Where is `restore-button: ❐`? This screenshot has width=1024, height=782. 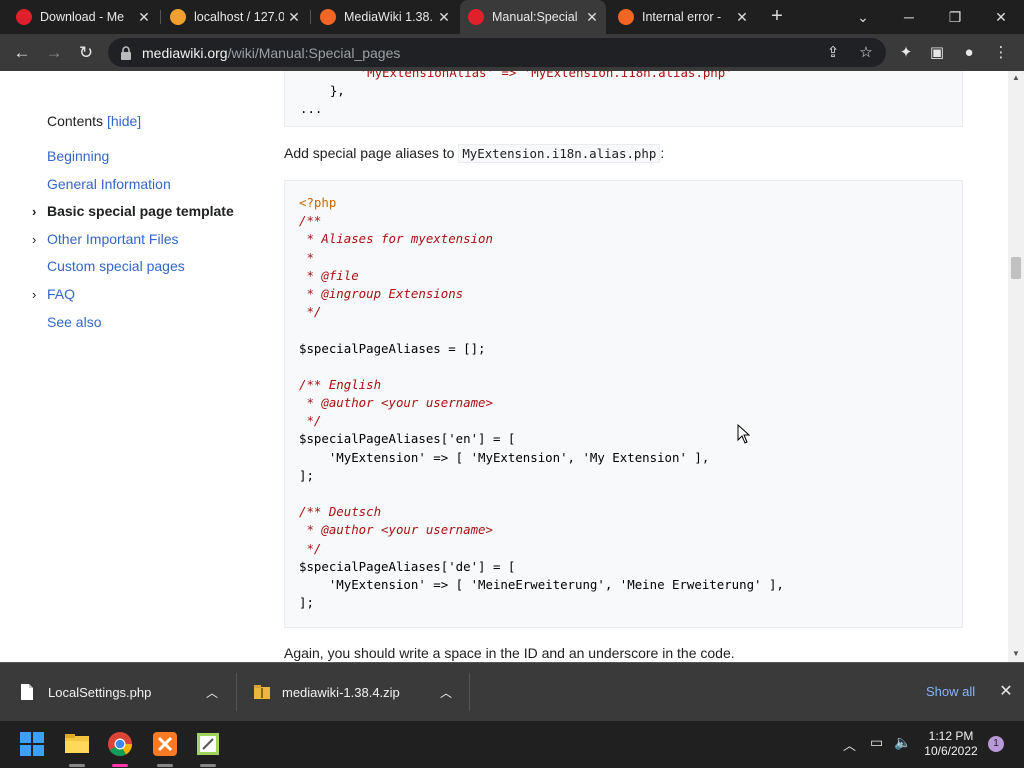 restore-button: ❐ is located at coordinates (955, 17).